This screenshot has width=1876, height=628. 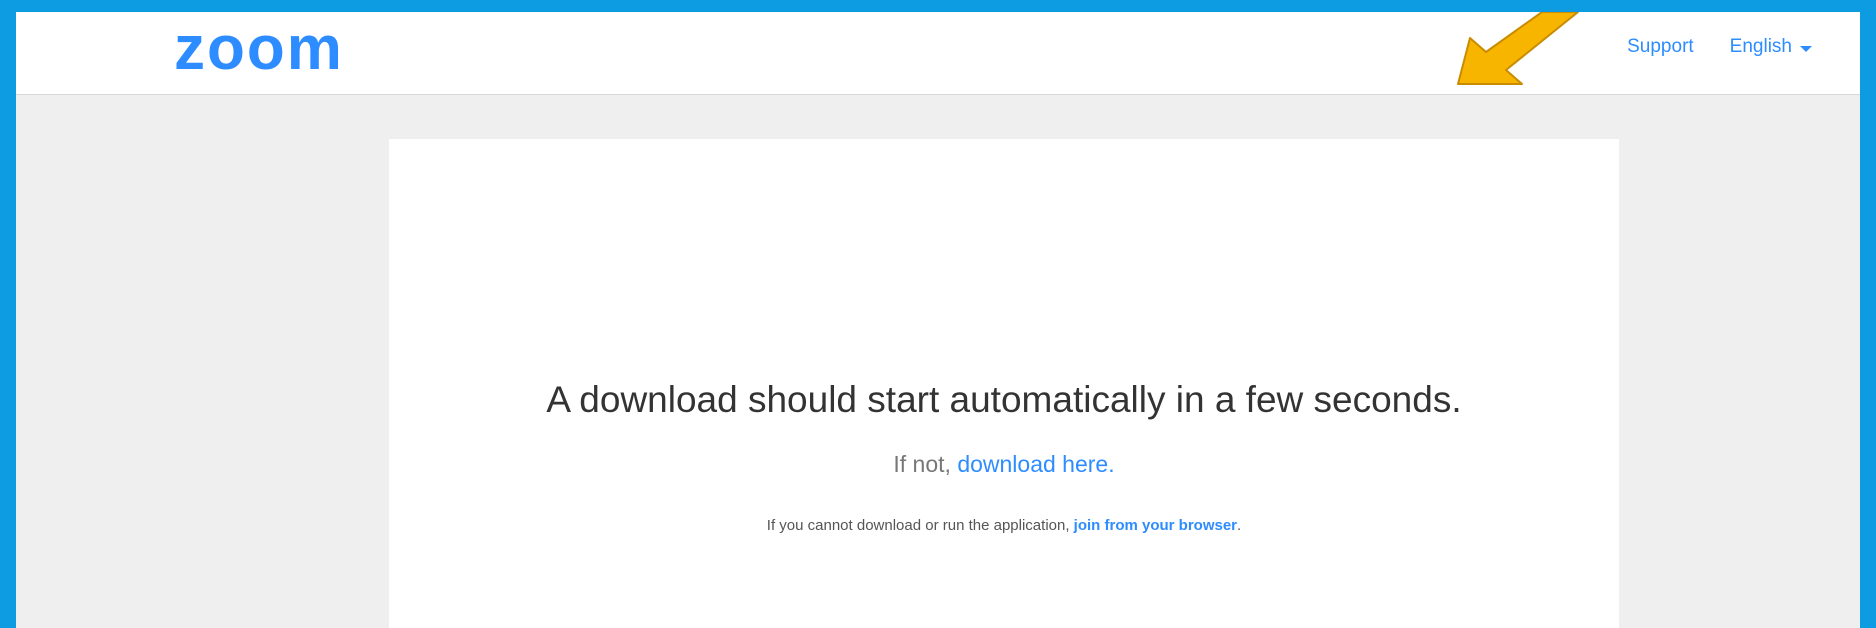 What do you see at coordinates (1155, 525) in the screenshot?
I see `join-from-browser-link: join from your browser` at bounding box center [1155, 525].